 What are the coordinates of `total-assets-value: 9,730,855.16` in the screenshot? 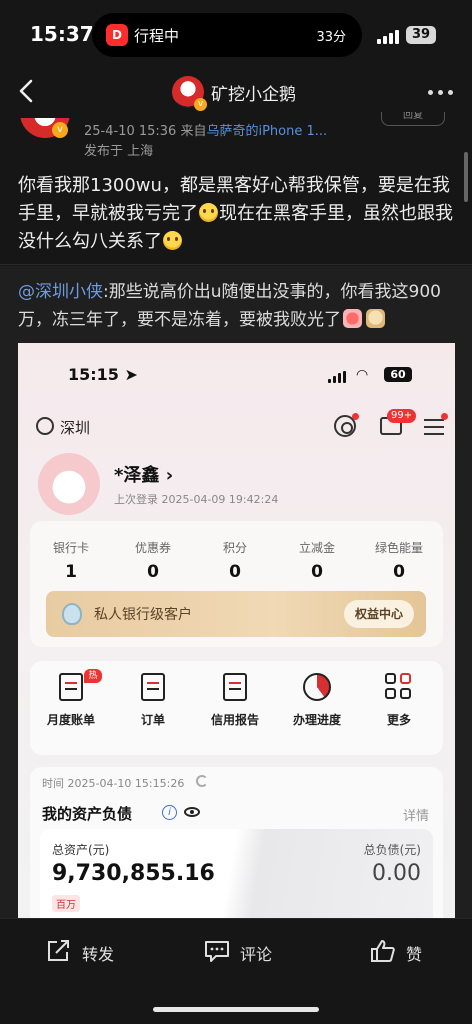 It's located at (133, 873).